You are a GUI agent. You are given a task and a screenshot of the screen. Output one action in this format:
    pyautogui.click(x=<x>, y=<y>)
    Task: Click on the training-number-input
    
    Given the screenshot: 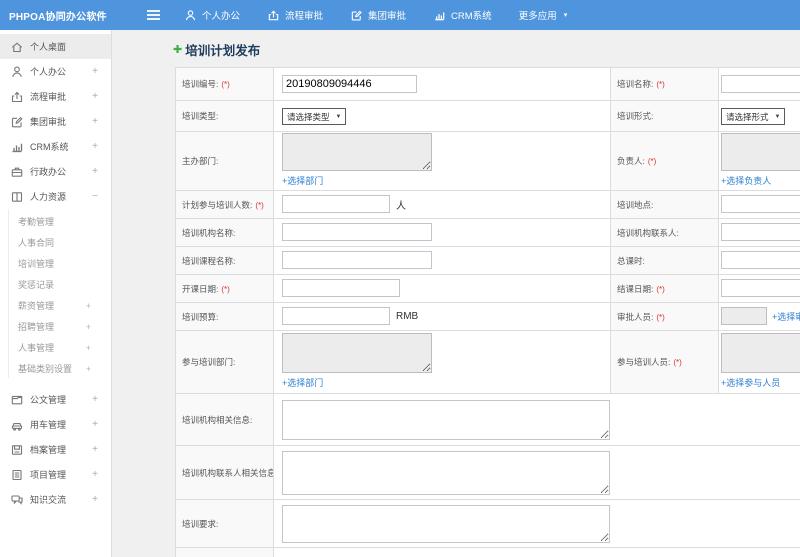 What is the action you would take?
    pyautogui.click(x=349, y=83)
    